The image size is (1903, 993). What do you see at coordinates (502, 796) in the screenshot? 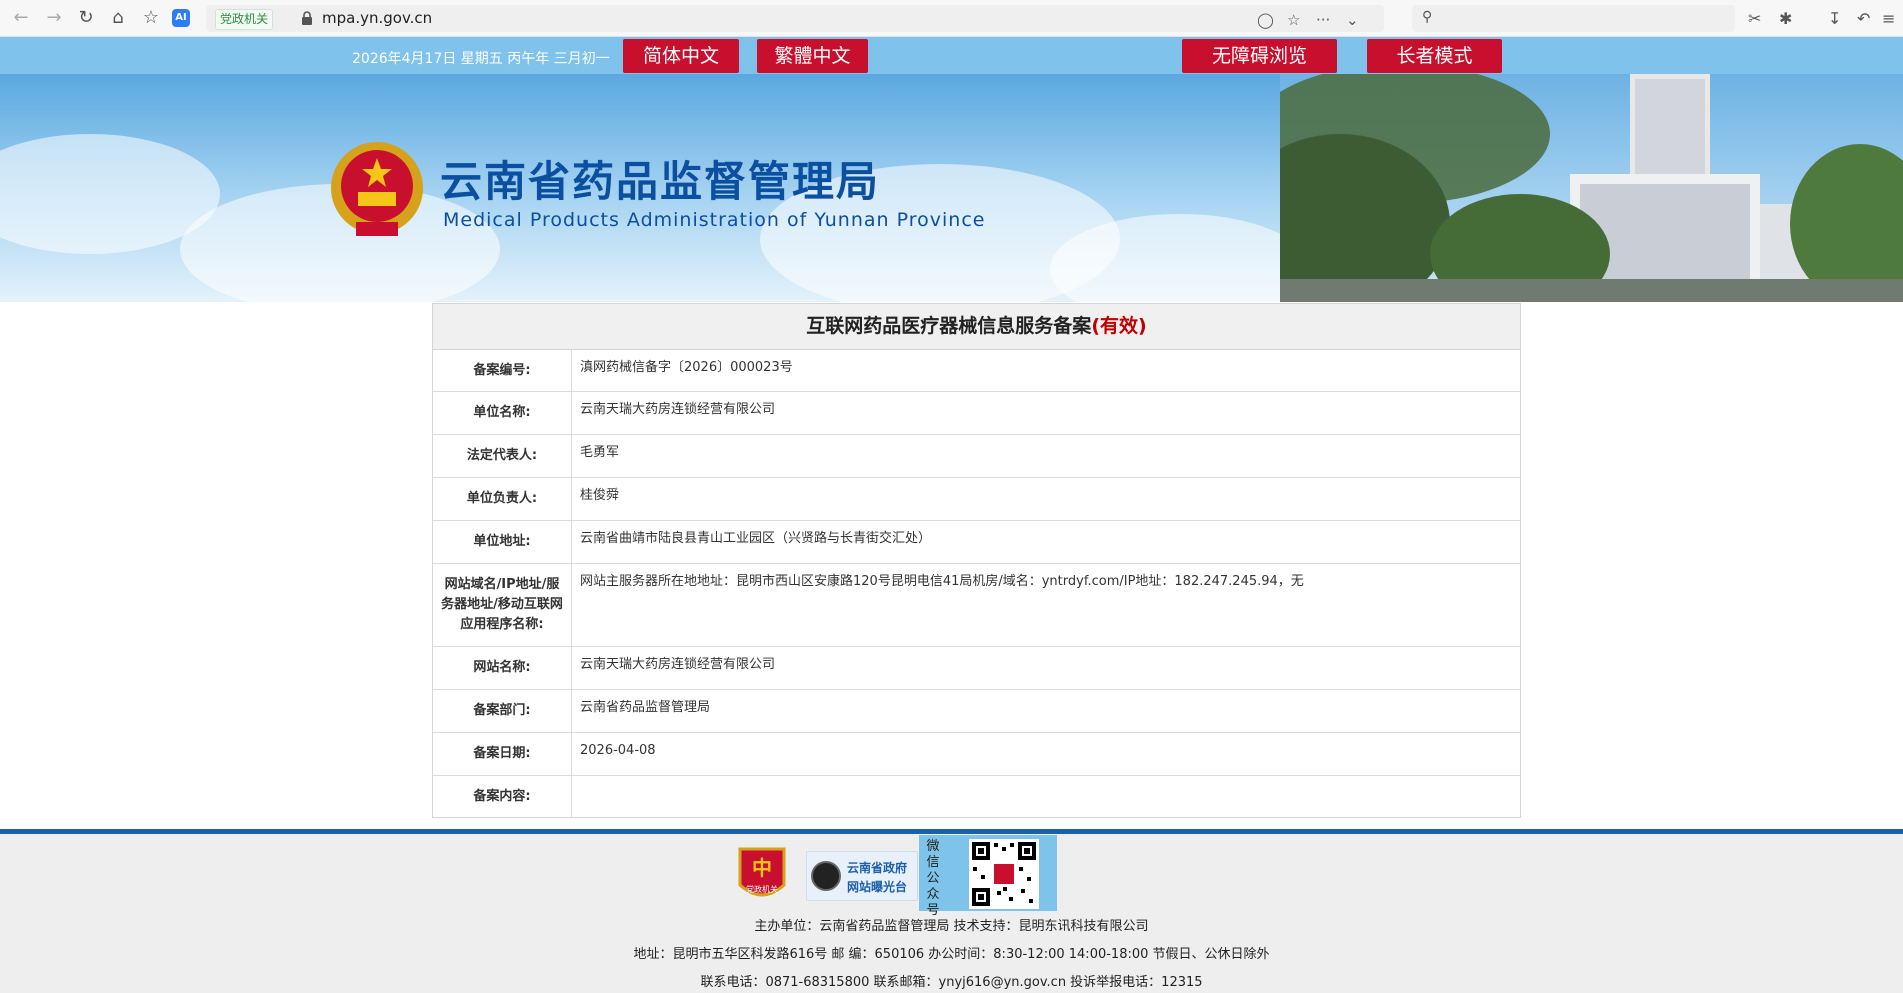
I see `row-label: 备案内容:` at bounding box center [502, 796].